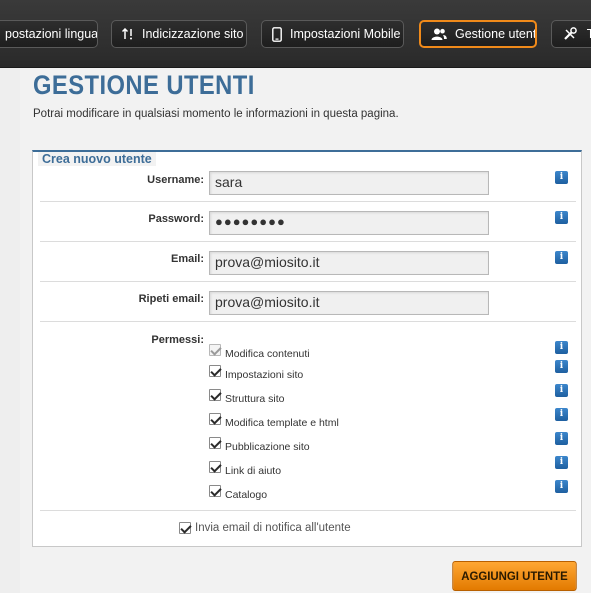 This screenshot has height=593, width=591. I want to click on fieldset-legend: Crea nuovo utente, so click(97, 159).